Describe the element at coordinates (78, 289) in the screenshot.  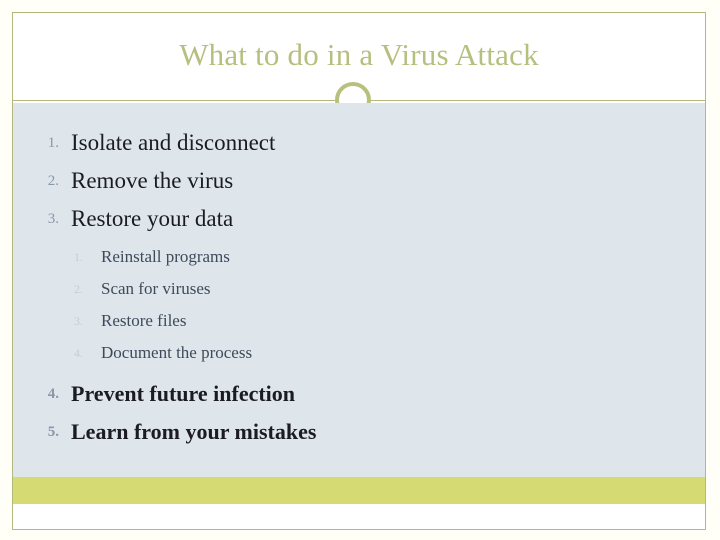
I see `sub-list-item-number: 2.` at that location.